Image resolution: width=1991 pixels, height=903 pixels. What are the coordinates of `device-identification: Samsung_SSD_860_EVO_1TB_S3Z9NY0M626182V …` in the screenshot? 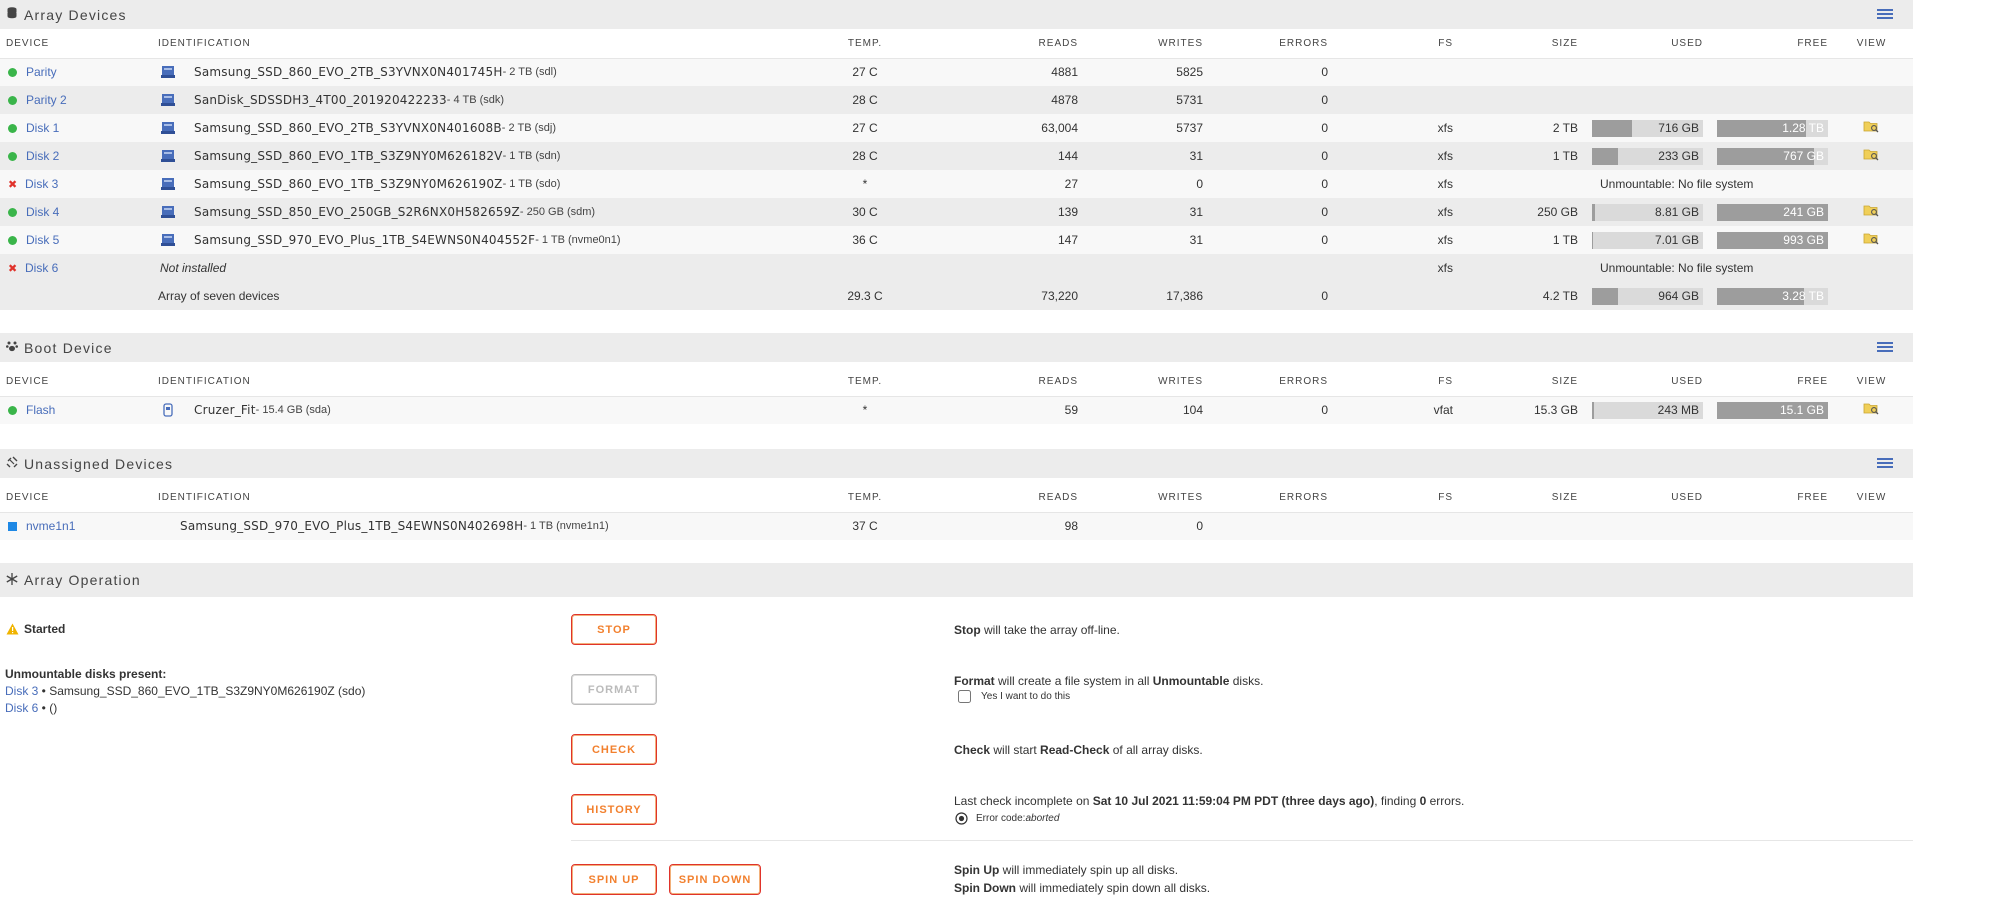 It's located at (481, 156).